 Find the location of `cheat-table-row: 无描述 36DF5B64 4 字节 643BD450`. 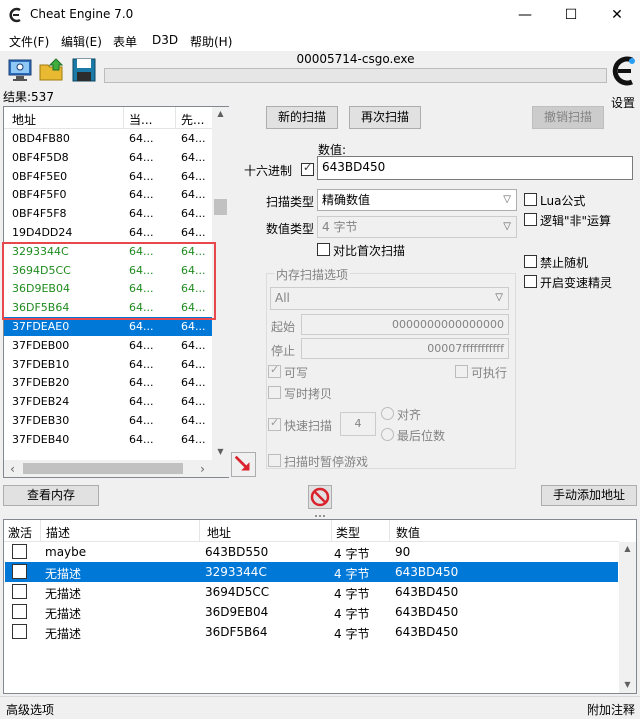

cheat-table-row: 无描述 36DF5B64 4 字节 643BD450 is located at coordinates (311, 632).